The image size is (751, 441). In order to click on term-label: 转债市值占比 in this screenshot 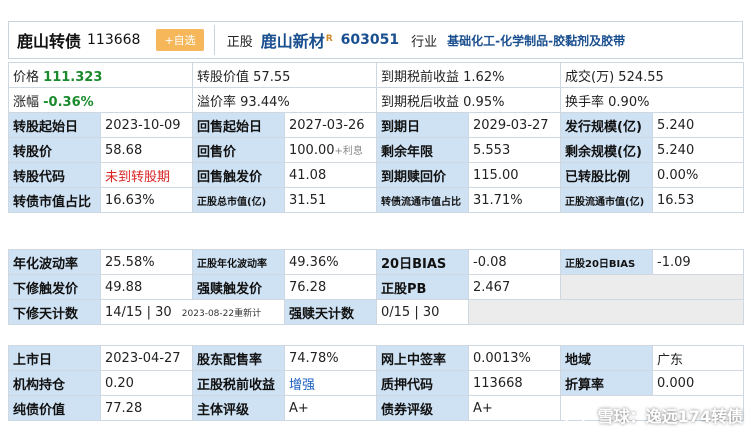, I will do `click(54, 200)`.